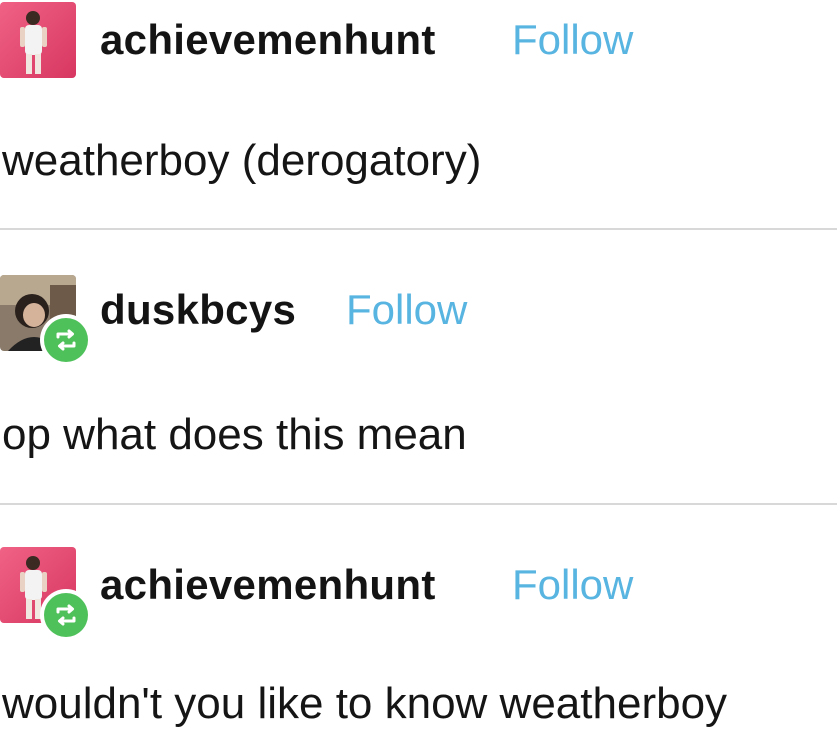 Image resolution: width=837 pixels, height=732 pixels. I want to click on post-text: op what does this mean, so click(234, 434).